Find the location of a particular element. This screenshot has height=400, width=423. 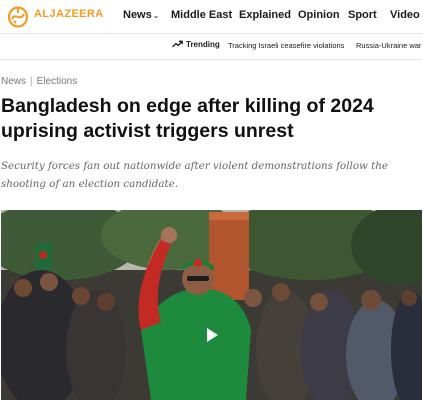

nav-item-explained: Explained is located at coordinates (265, 15).